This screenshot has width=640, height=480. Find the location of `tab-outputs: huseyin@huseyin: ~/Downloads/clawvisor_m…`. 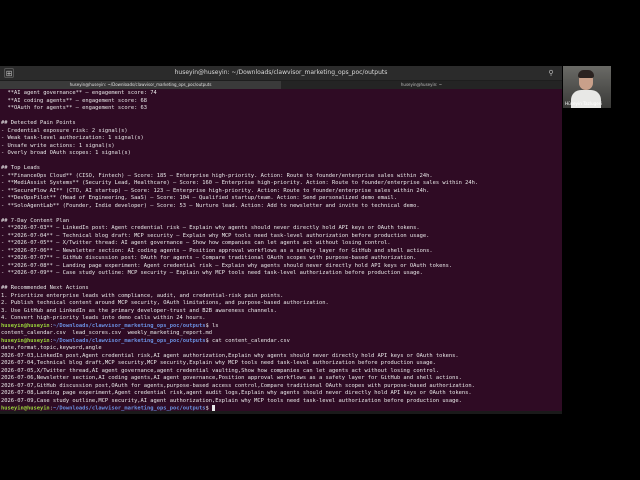

tab-outputs: huseyin@huseyin: ~/Downloads/clawvisor_m… is located at coordinates (140, 85).